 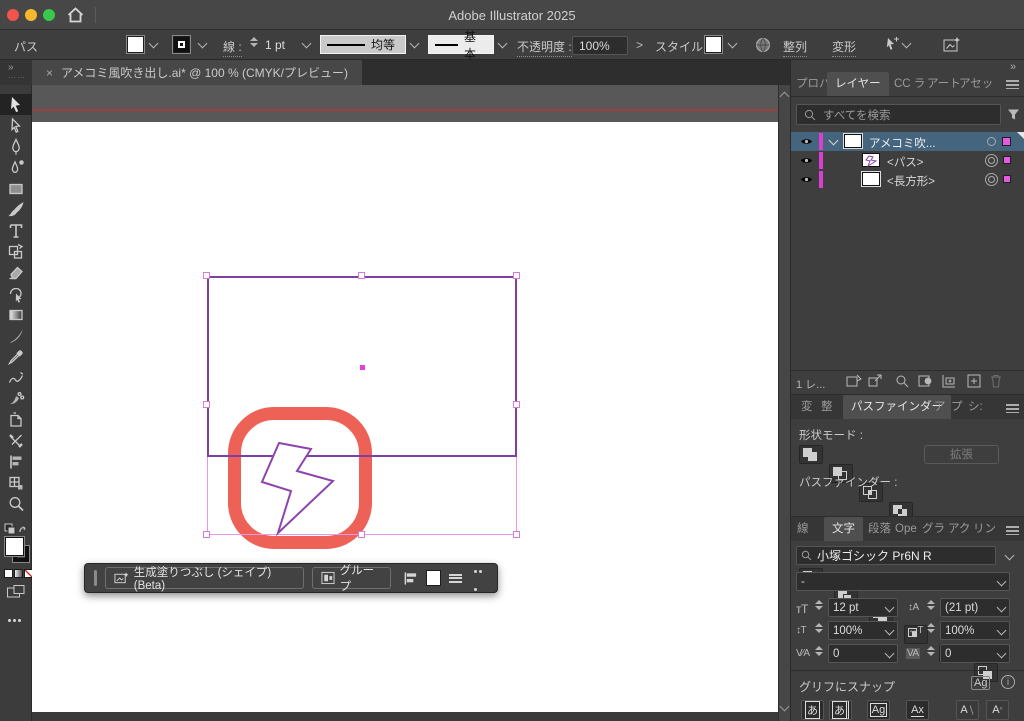 What do you see at coordinates (135, 44) in the screenshot?
I see `fill-color-swatch` at bounding box center [135, 44].